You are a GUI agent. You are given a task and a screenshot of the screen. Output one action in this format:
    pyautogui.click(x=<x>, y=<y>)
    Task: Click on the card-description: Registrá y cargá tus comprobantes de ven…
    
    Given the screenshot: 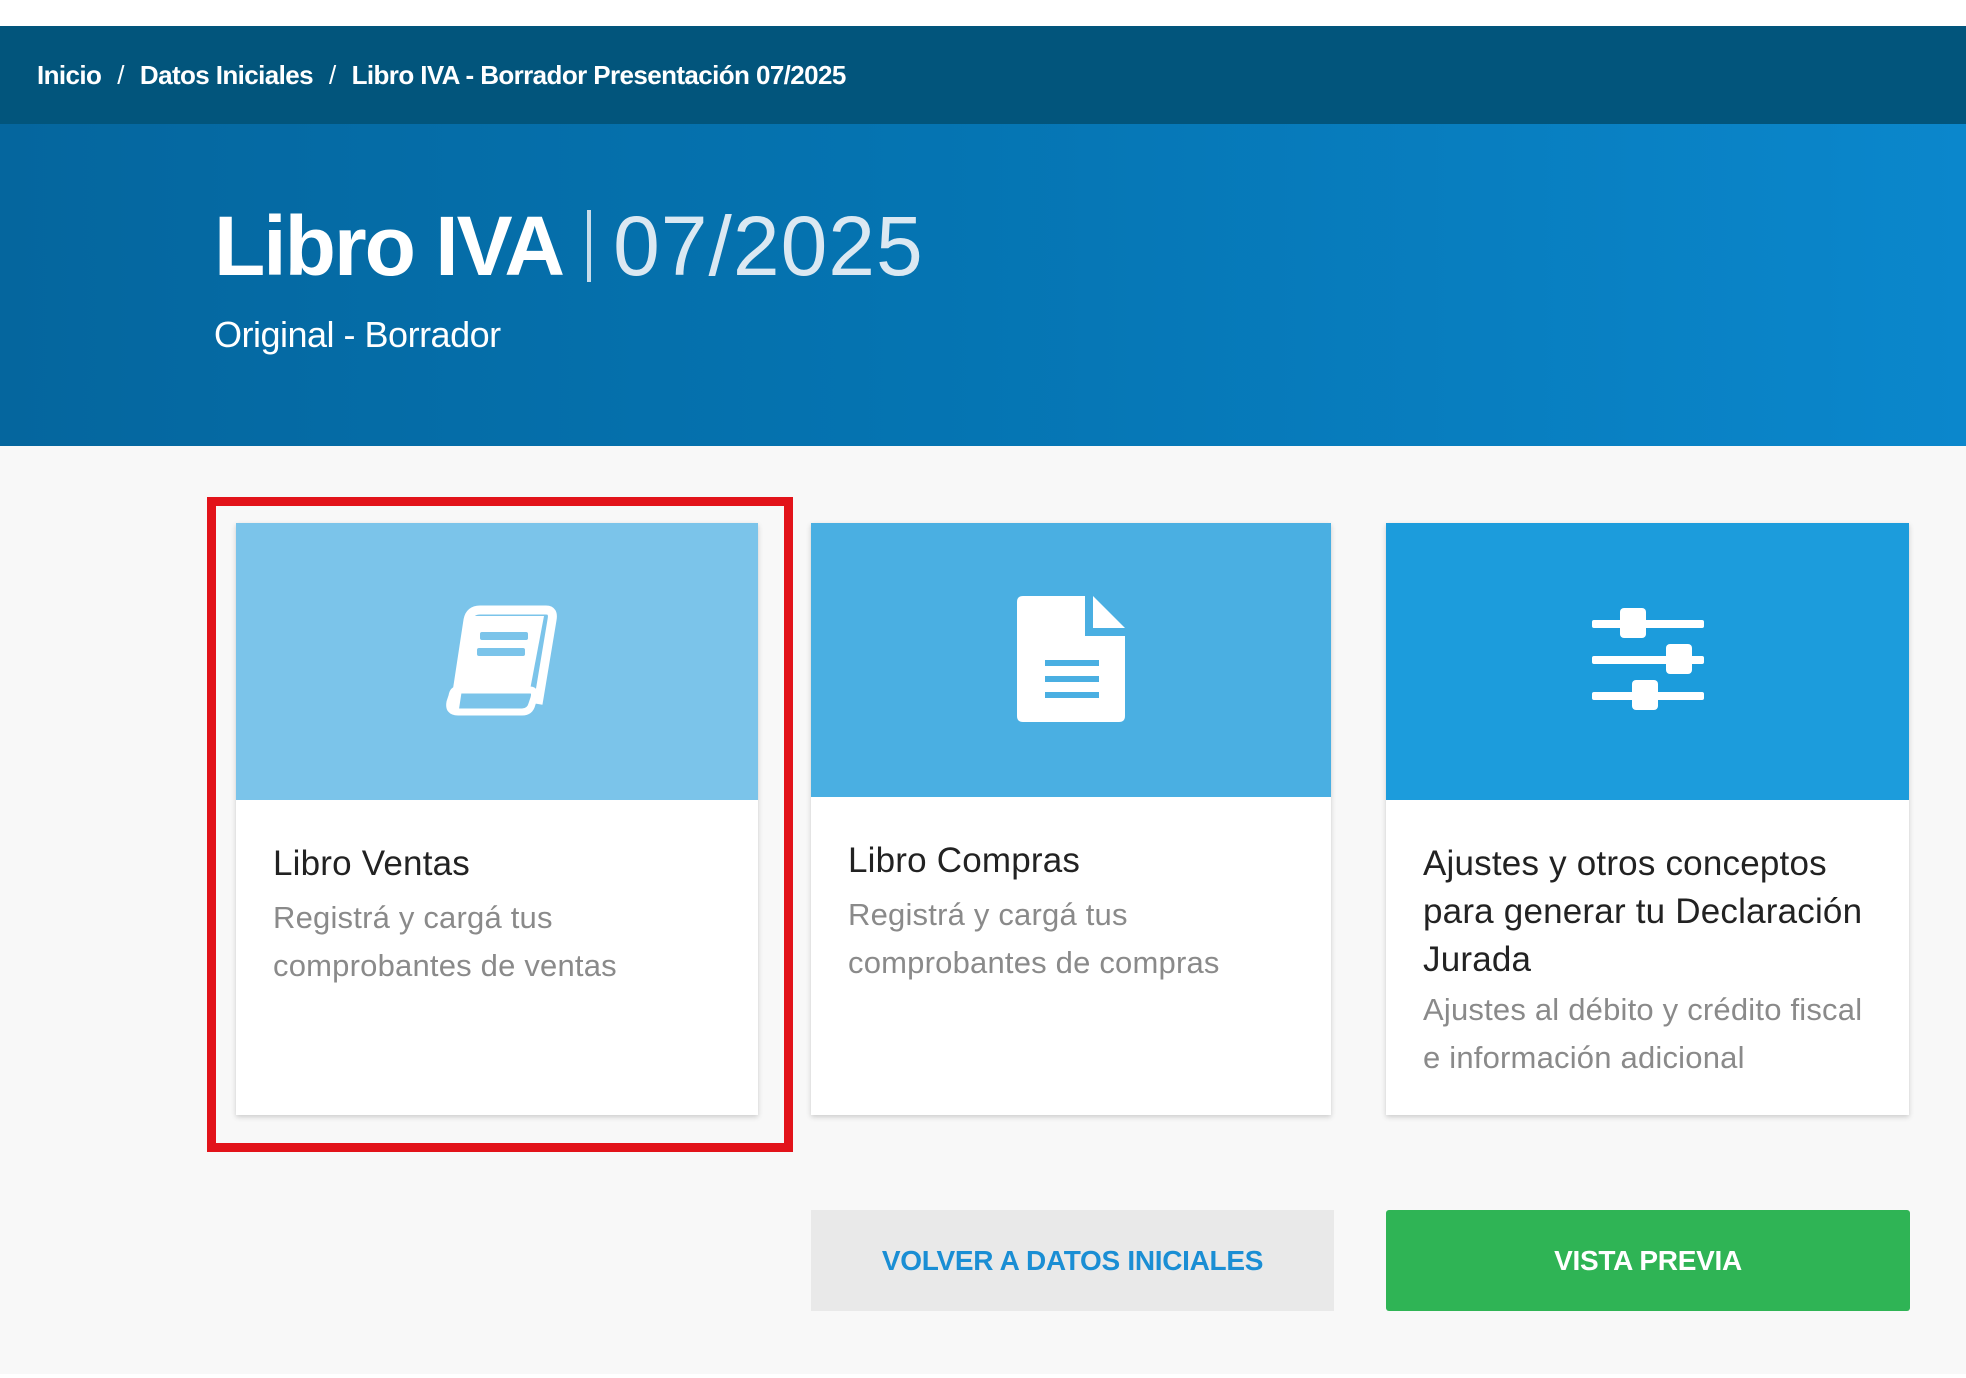 What is the action you would take?
    pyautogui.click(x=445, y=941)
    